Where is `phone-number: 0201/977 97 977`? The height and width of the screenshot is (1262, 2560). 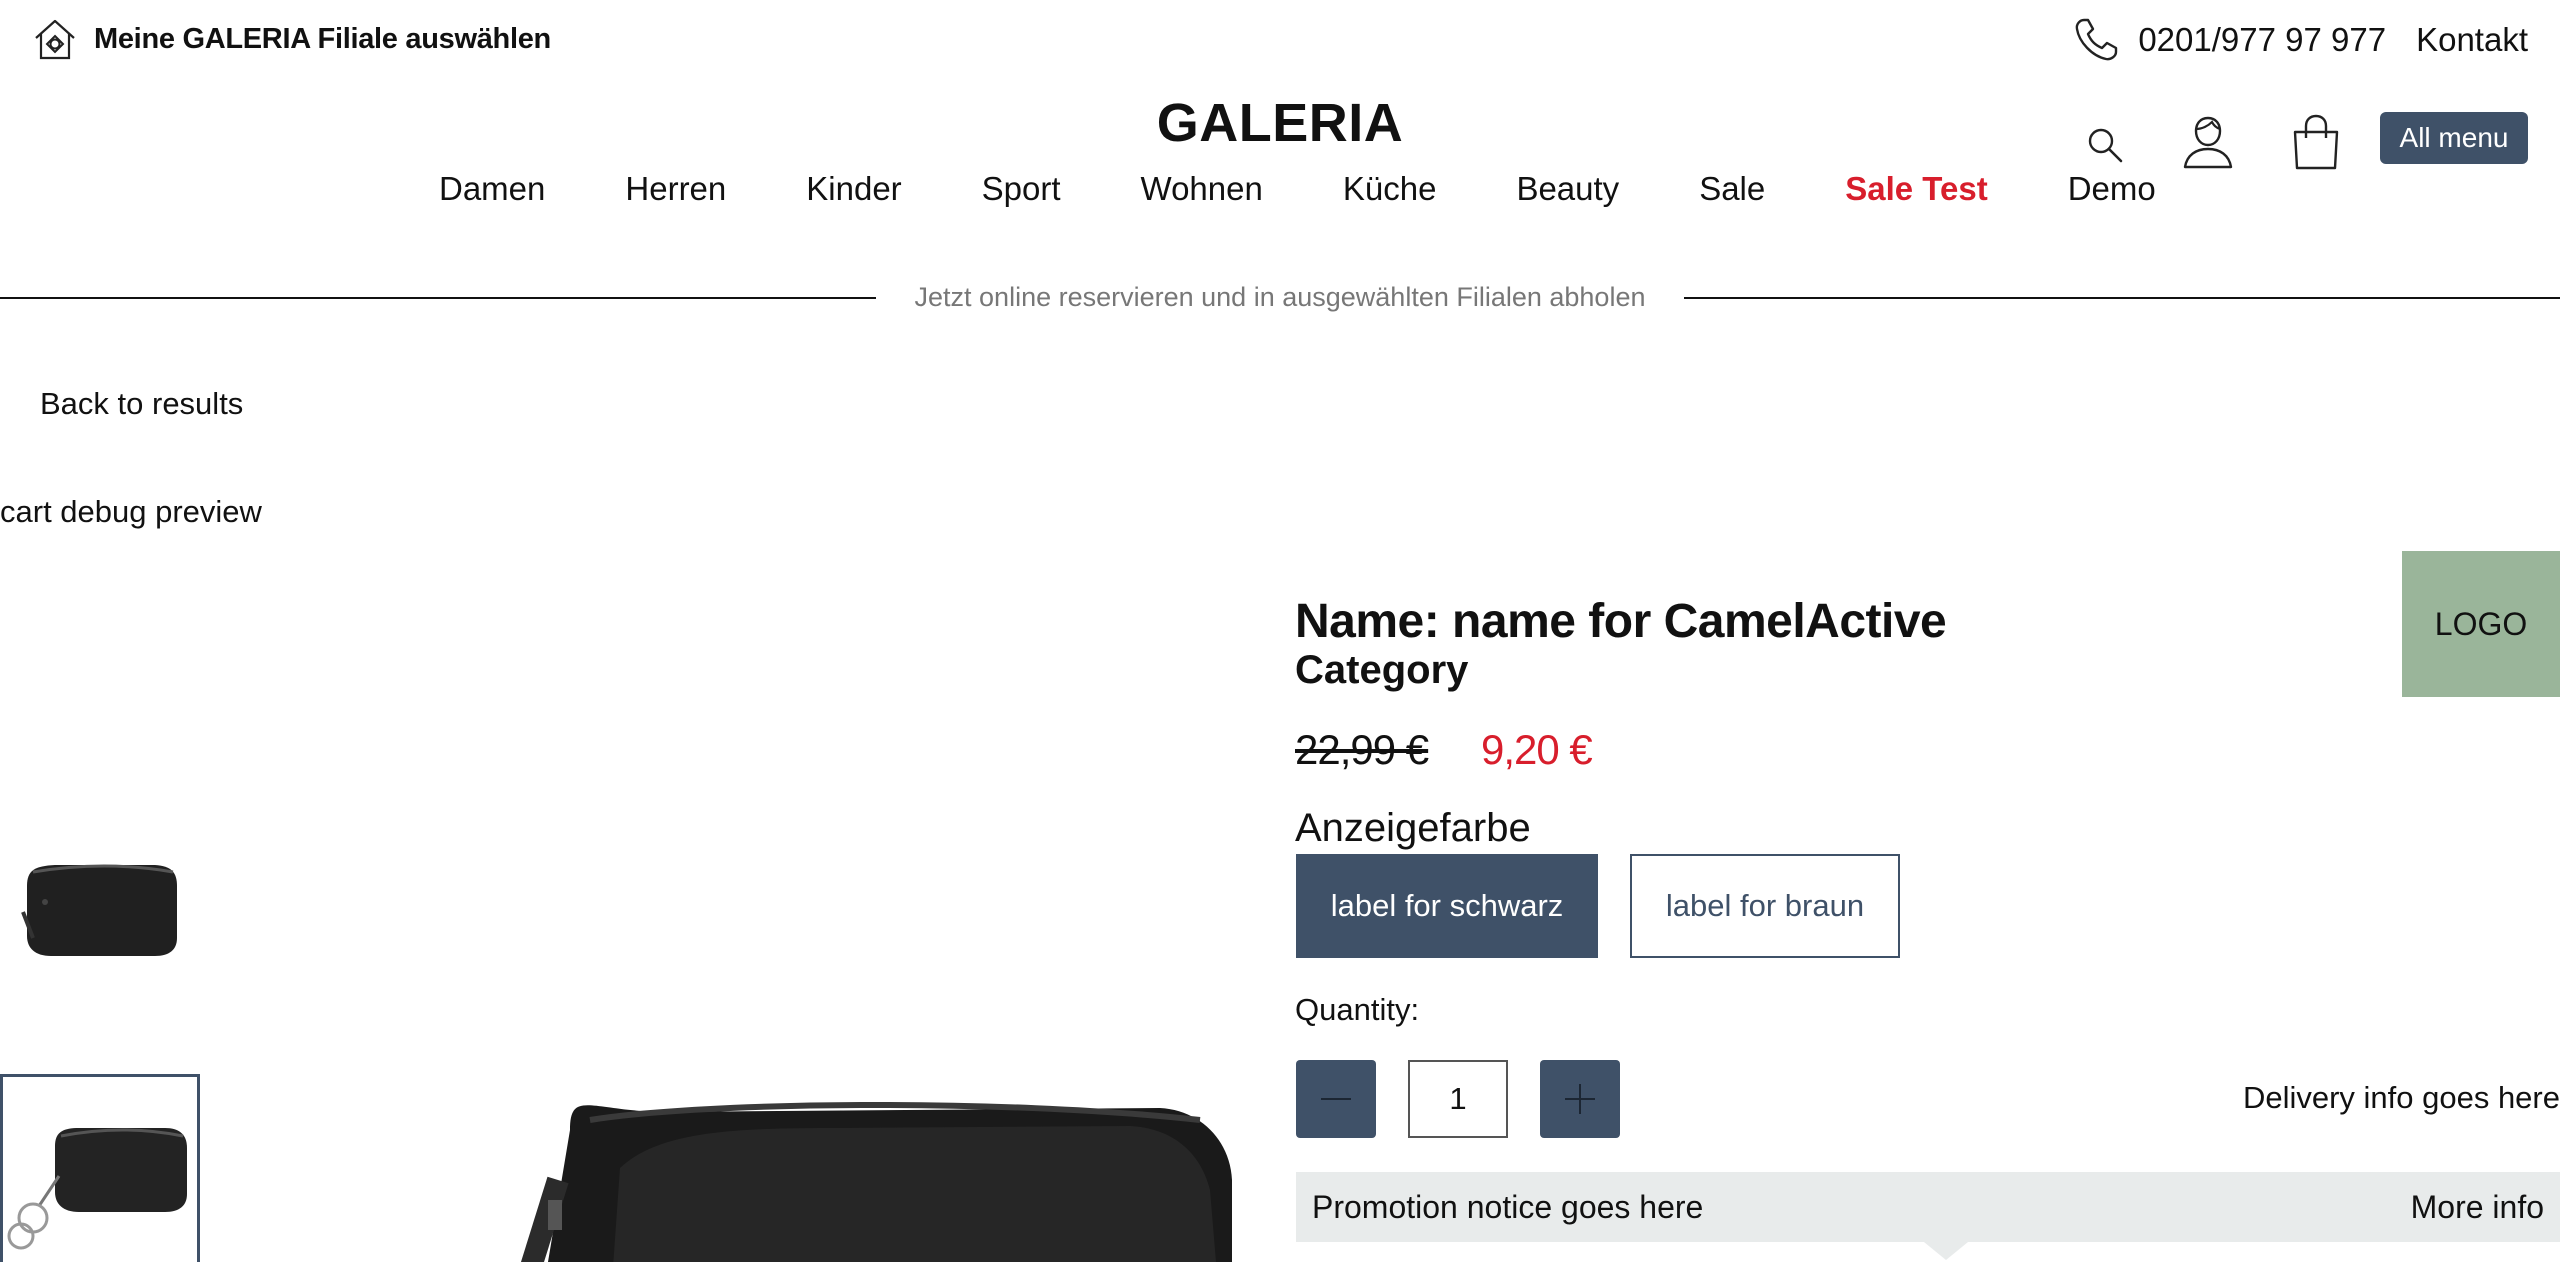
phone-number: 0201/977 97 977 is located at coordinates (2262, 39).